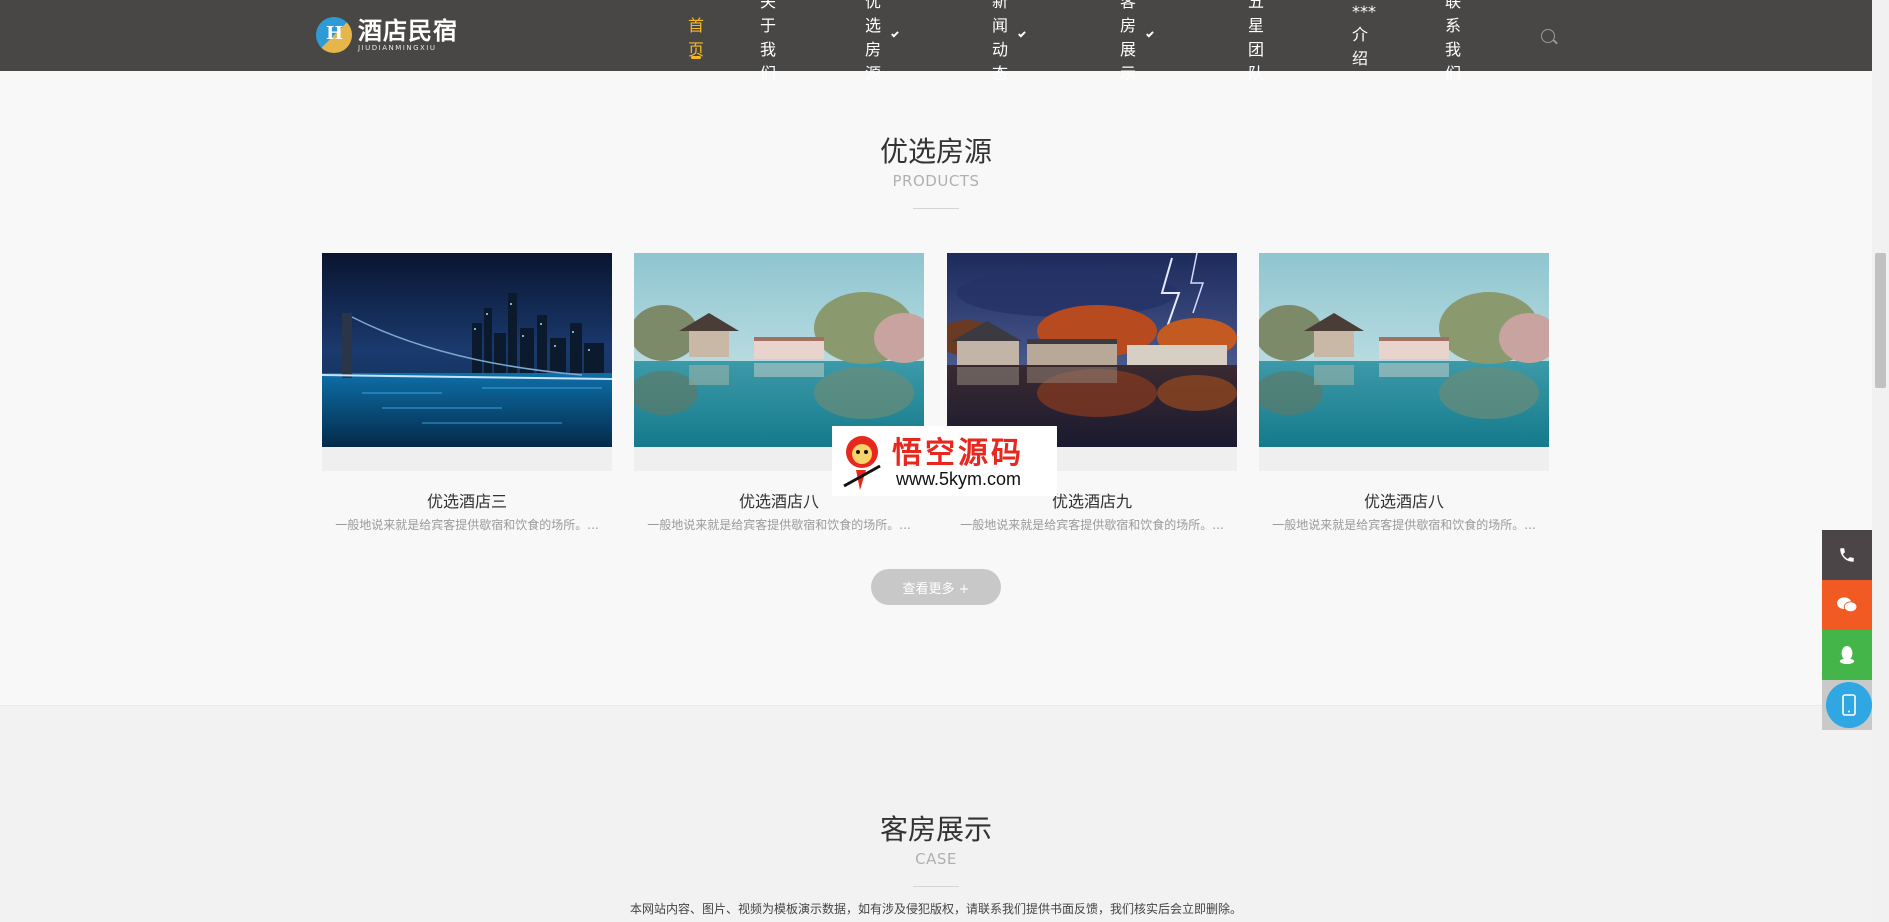 This screenshot has width=1889, height=922. What do you see at coordinates (1136, 41) in the screenshot?
I see `nav-item-rooms: 客房展示` at bounding box center [1136, 41].